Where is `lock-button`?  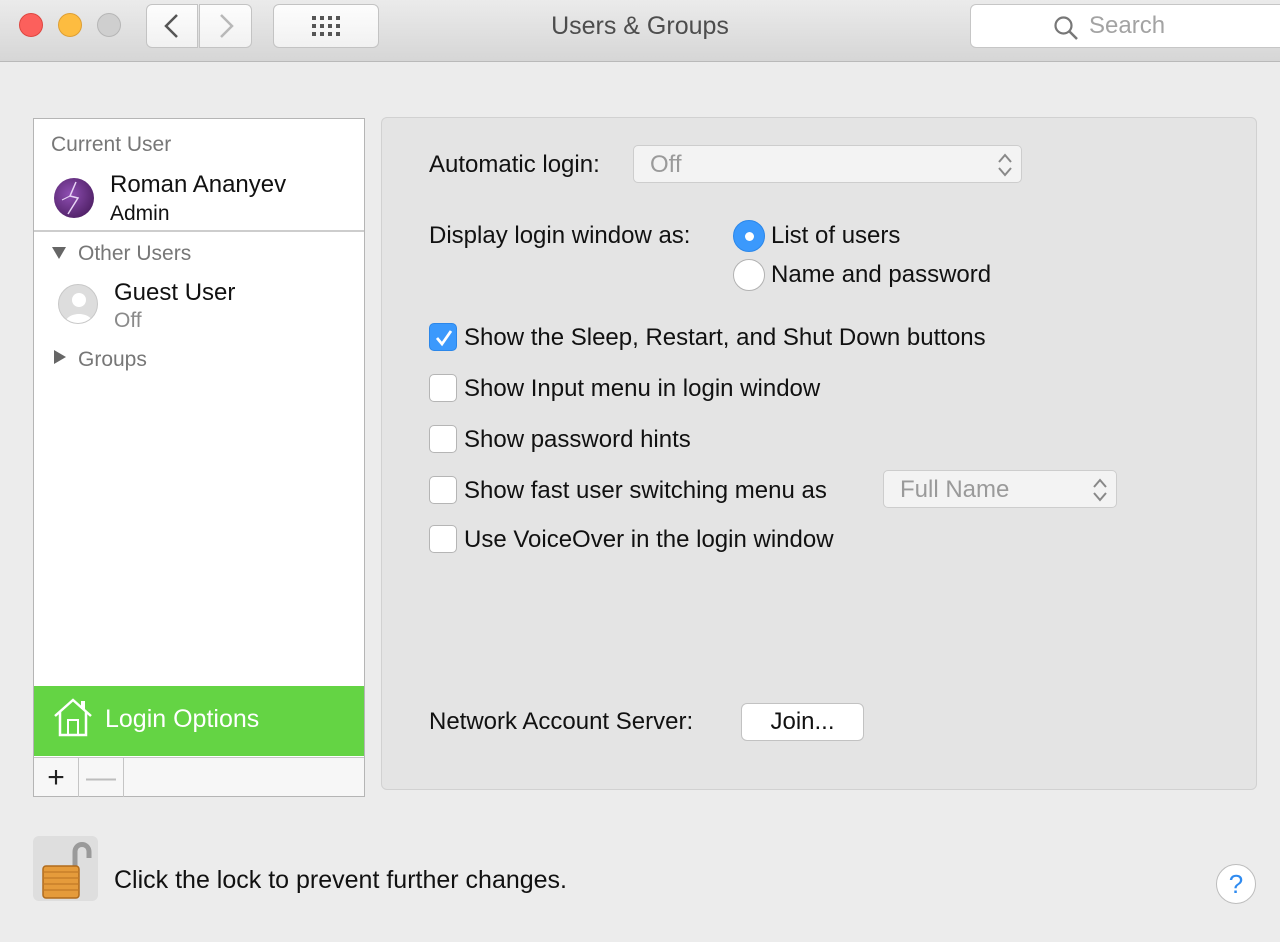 lock-button is located at coordinates (65, 868).